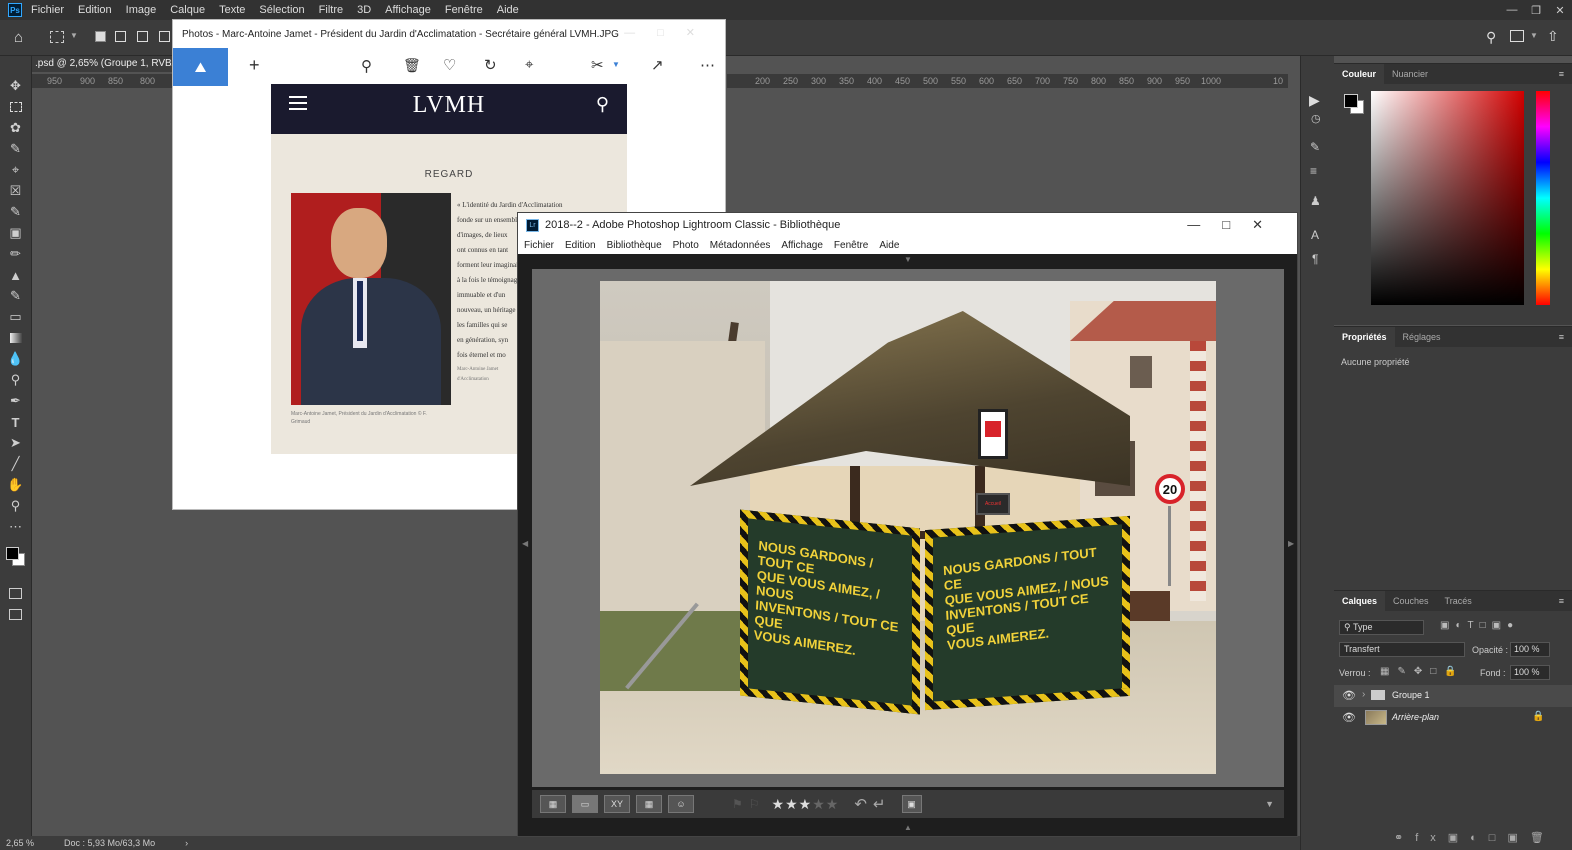 This screenshot has height=850, width=1572. I want to click on photos-window-controls: —□✕, so click(670, 32).